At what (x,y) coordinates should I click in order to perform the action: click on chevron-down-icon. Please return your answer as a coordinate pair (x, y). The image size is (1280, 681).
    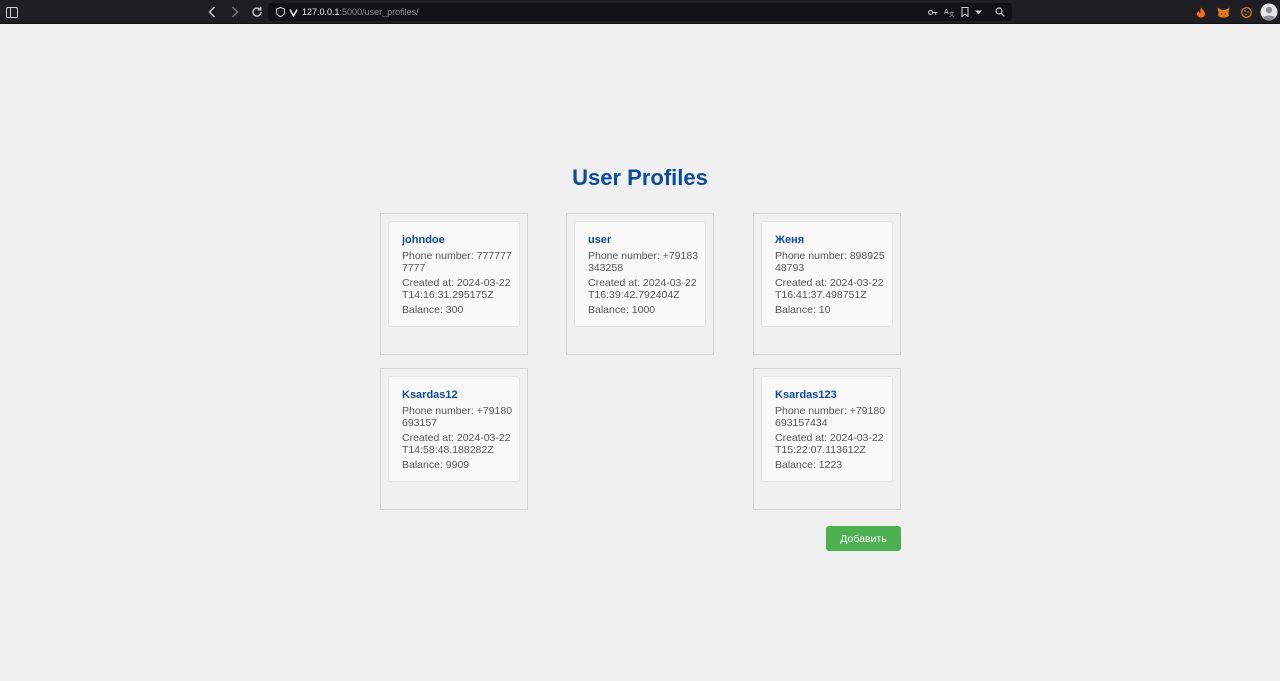
    Looking at the image, I should click on (978, 12).